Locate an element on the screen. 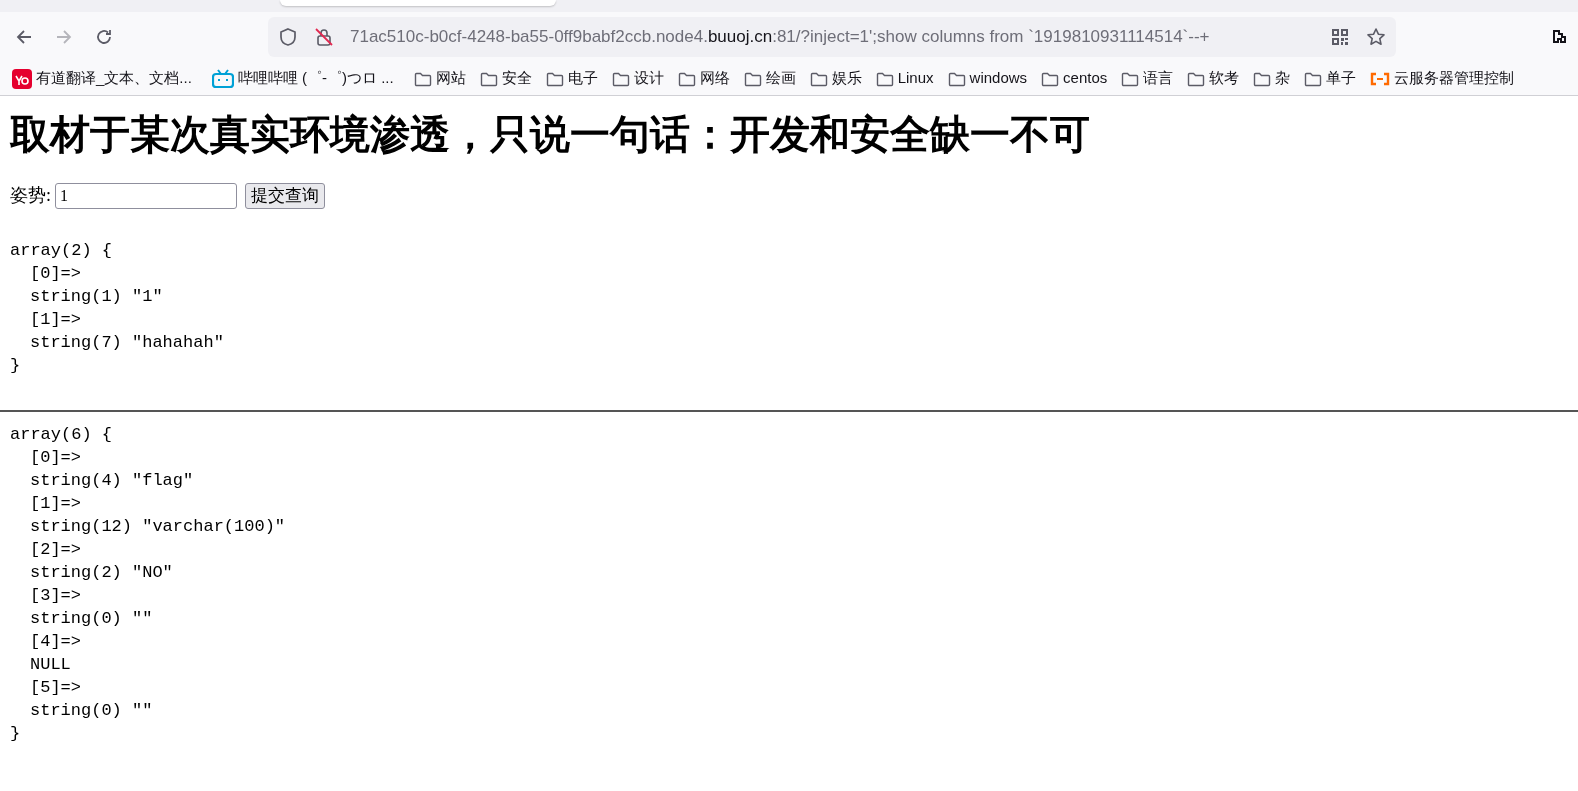 The height and width of the screenshot is (791, 1578). star-icon is located at coordinates (1376, 37).